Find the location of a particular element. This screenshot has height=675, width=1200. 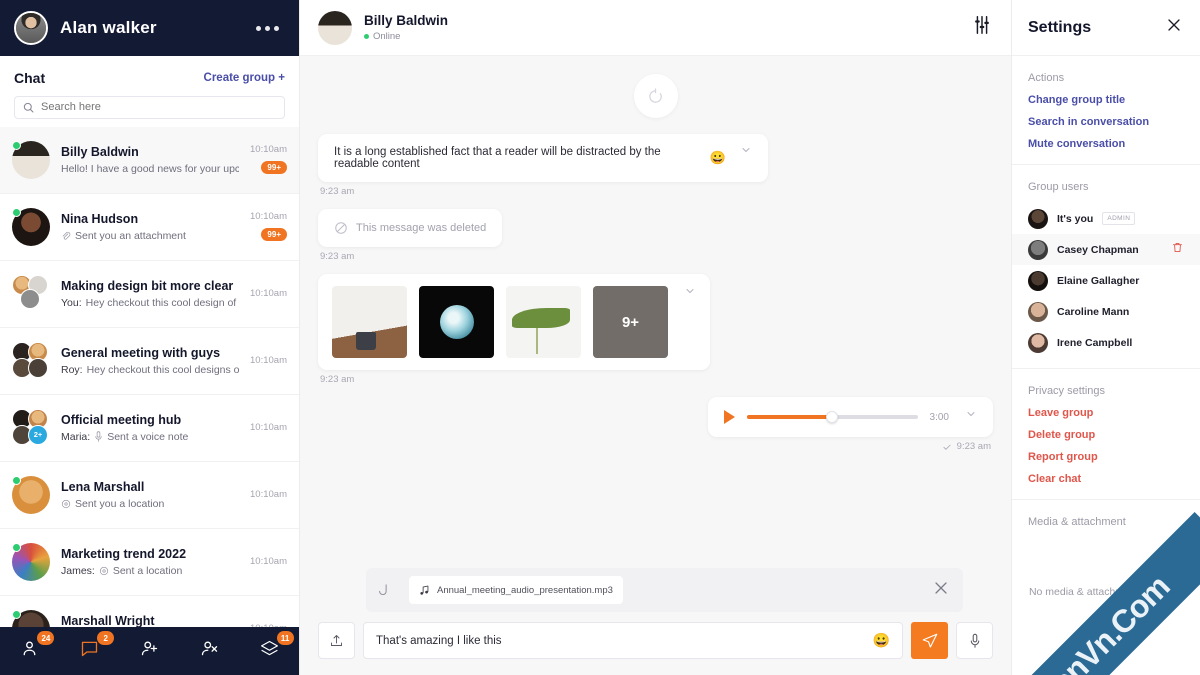

group-user-row: Irene Campbell is located at coordinates (1106, 342).